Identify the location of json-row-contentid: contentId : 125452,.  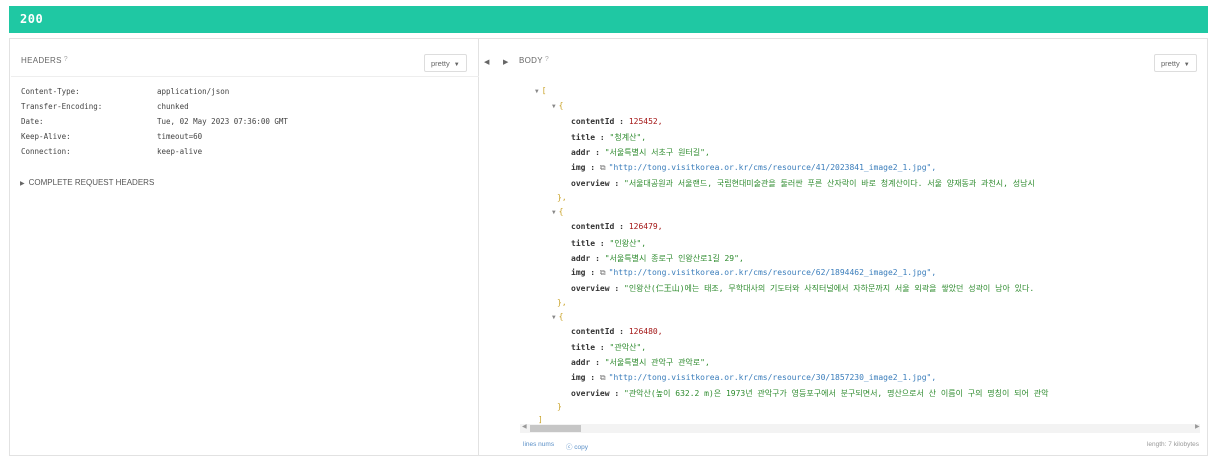
(617, 121).